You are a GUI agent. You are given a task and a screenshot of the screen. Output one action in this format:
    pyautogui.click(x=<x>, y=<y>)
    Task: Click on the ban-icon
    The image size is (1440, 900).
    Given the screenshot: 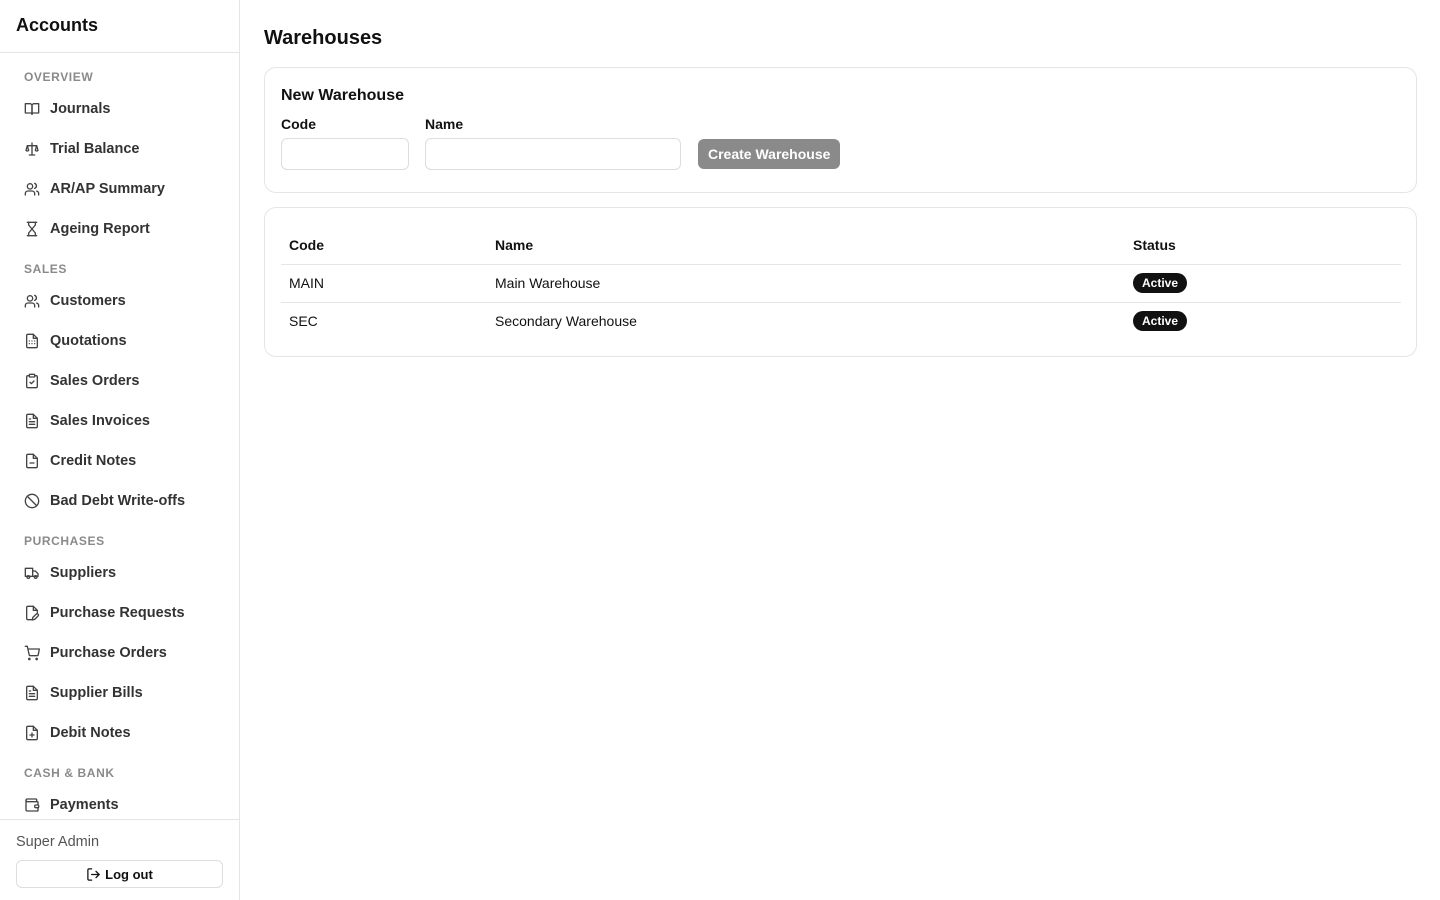 What is the action you would take?
    pyautogui.click(x=32, y=501)
    